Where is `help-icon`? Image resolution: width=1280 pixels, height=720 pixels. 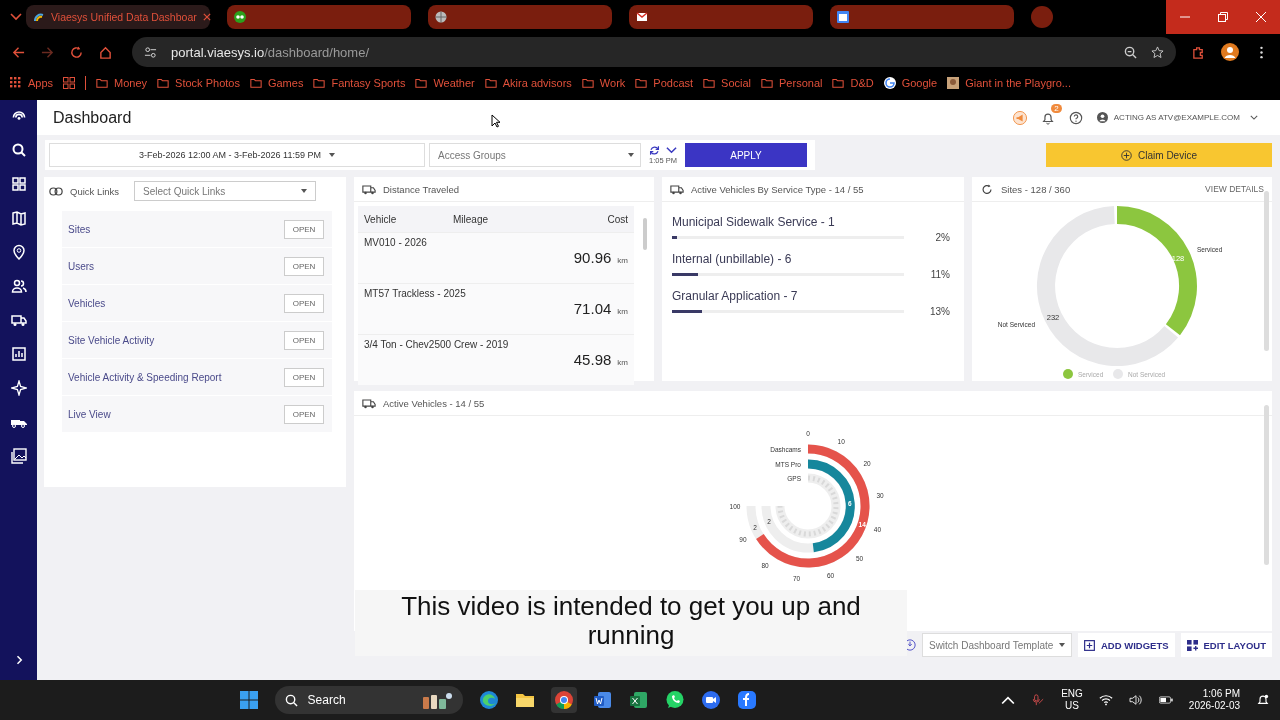 help-icon is located at coordinates (1075, 117).